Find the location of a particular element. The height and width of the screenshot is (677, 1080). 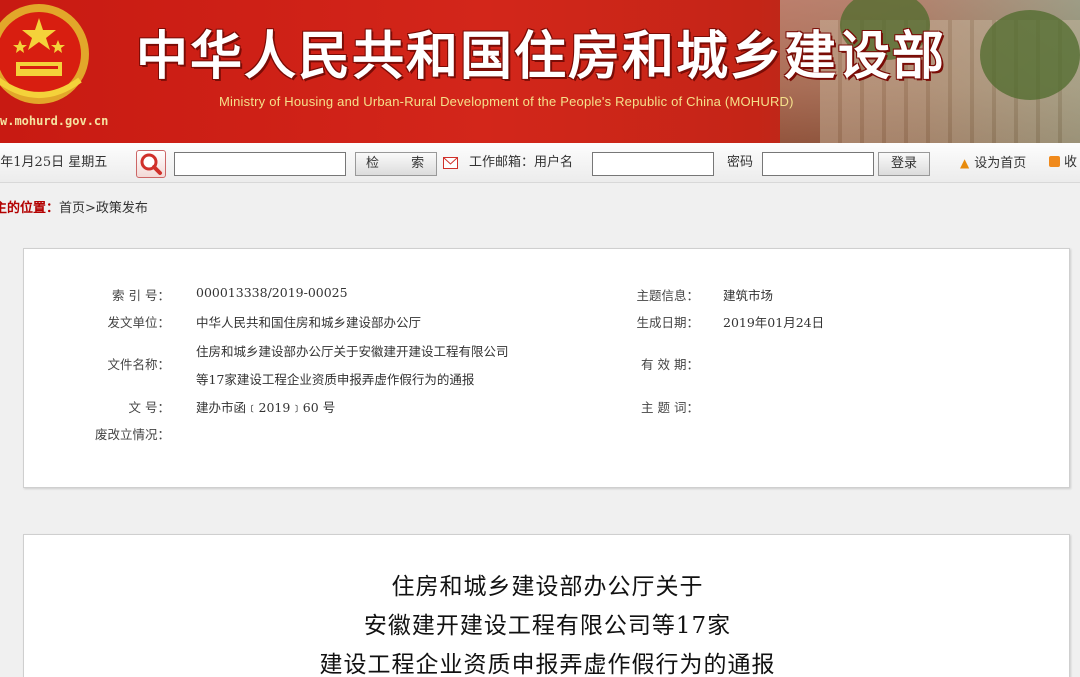

password-label: 密码 is located at coordinates (740, 162).